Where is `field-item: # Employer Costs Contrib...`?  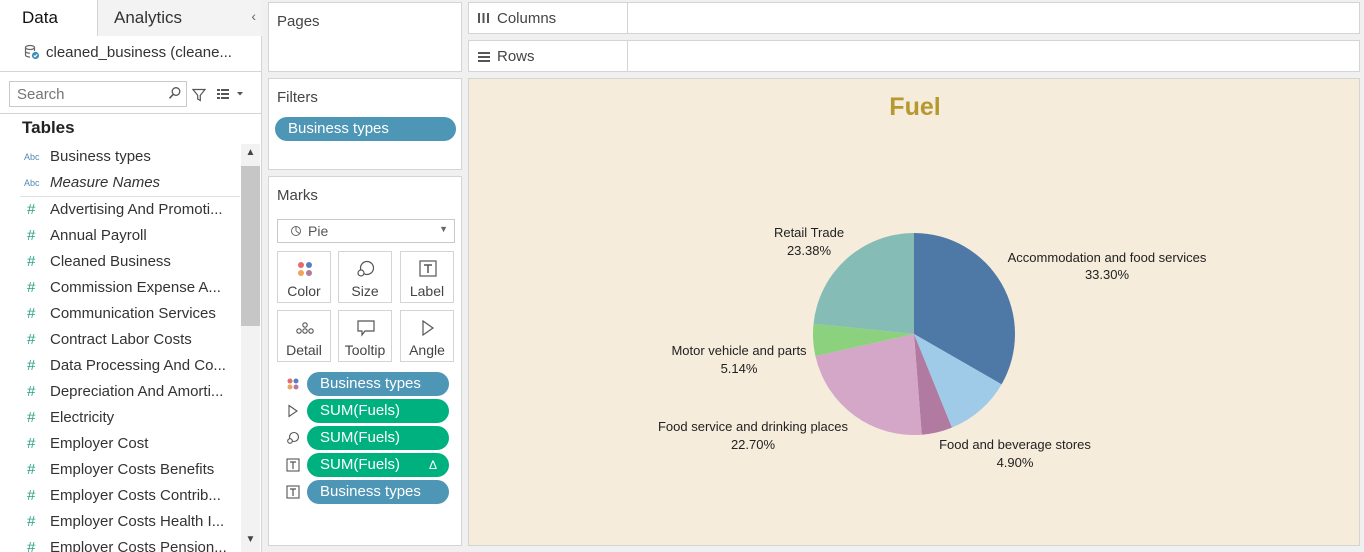
field-item: # Employer Costs Contrib... is located at coordinates (120, 496).